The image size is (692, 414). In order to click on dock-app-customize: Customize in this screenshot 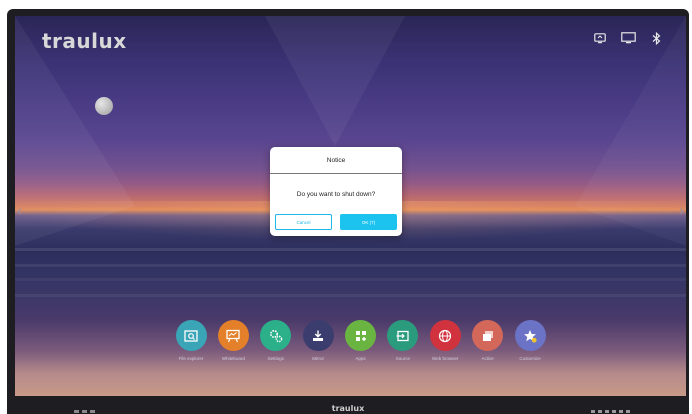, I will do `click(530, 348)`.